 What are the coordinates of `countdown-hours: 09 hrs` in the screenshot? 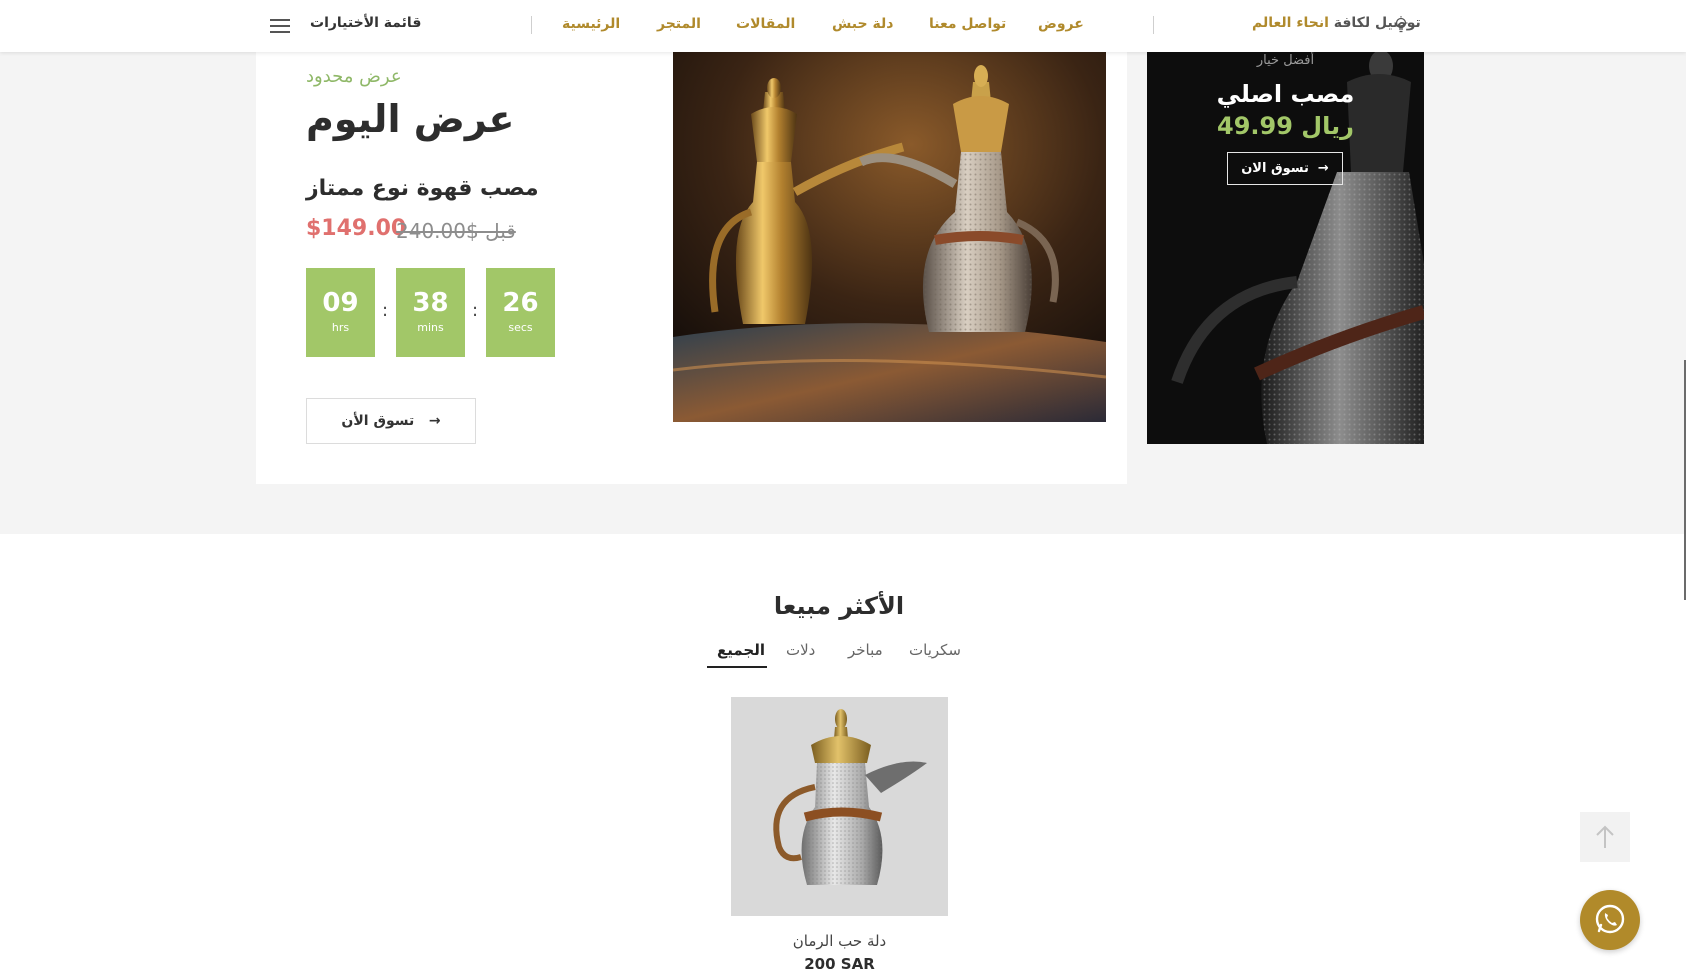 It's located at (340, 312).